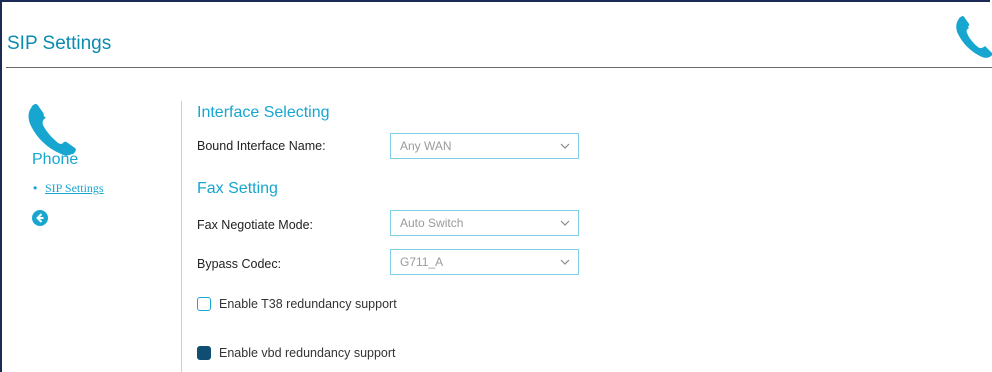 Image resolution: width=992 pixels, height=372 pixels. Describe the element at coordinates (239, 264) in the screenshot. I see `bypass-codec-label: Bypass Codec:` at that location.